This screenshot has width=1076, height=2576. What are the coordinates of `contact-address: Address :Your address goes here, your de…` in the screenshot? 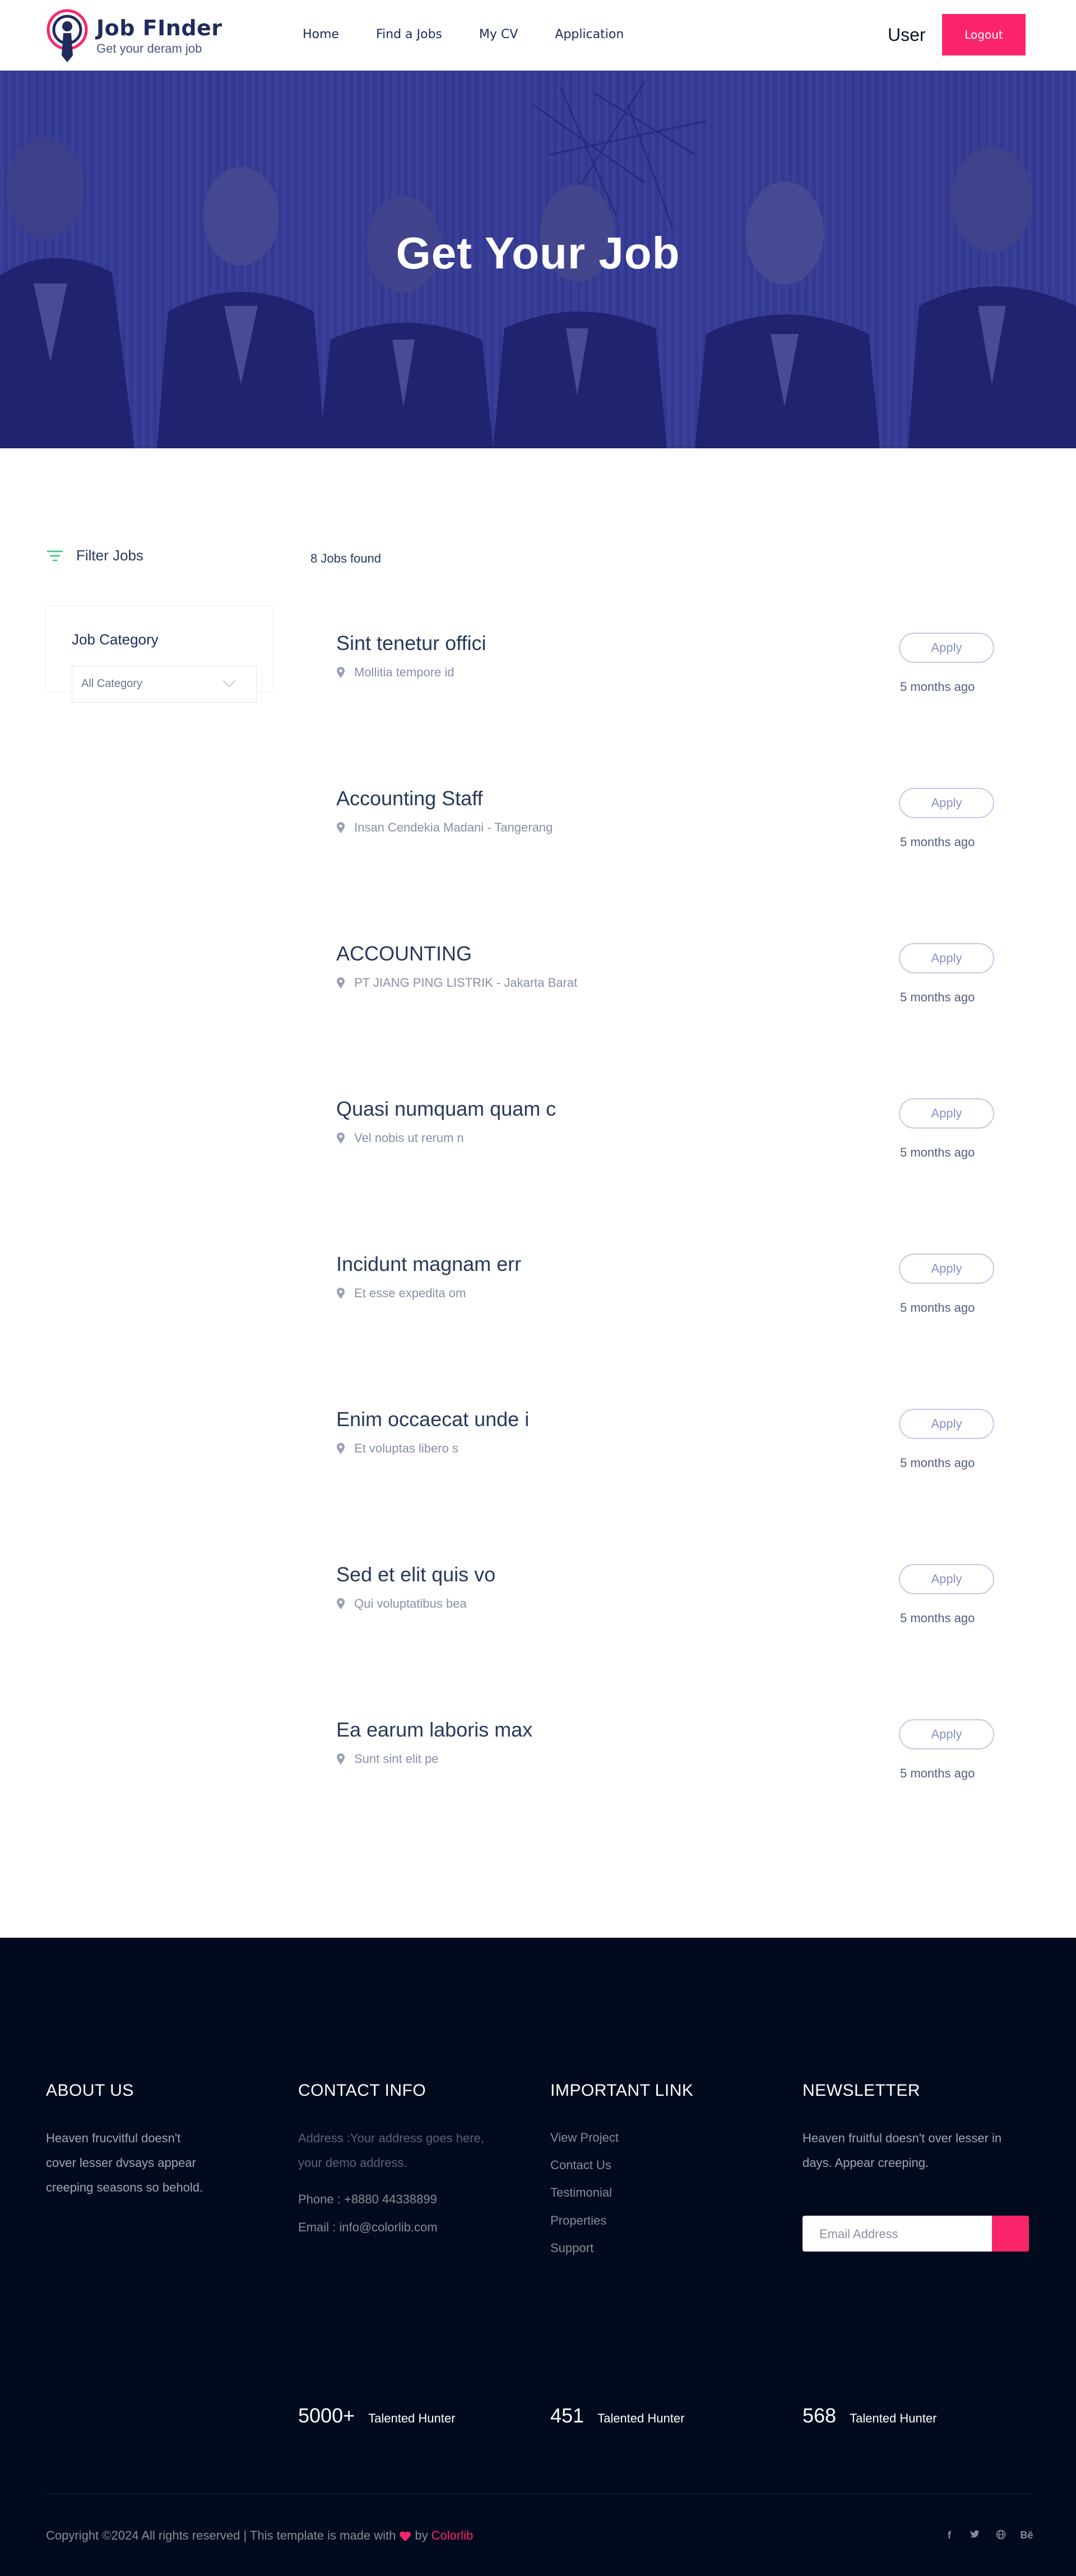 It's located at (391, 2150).